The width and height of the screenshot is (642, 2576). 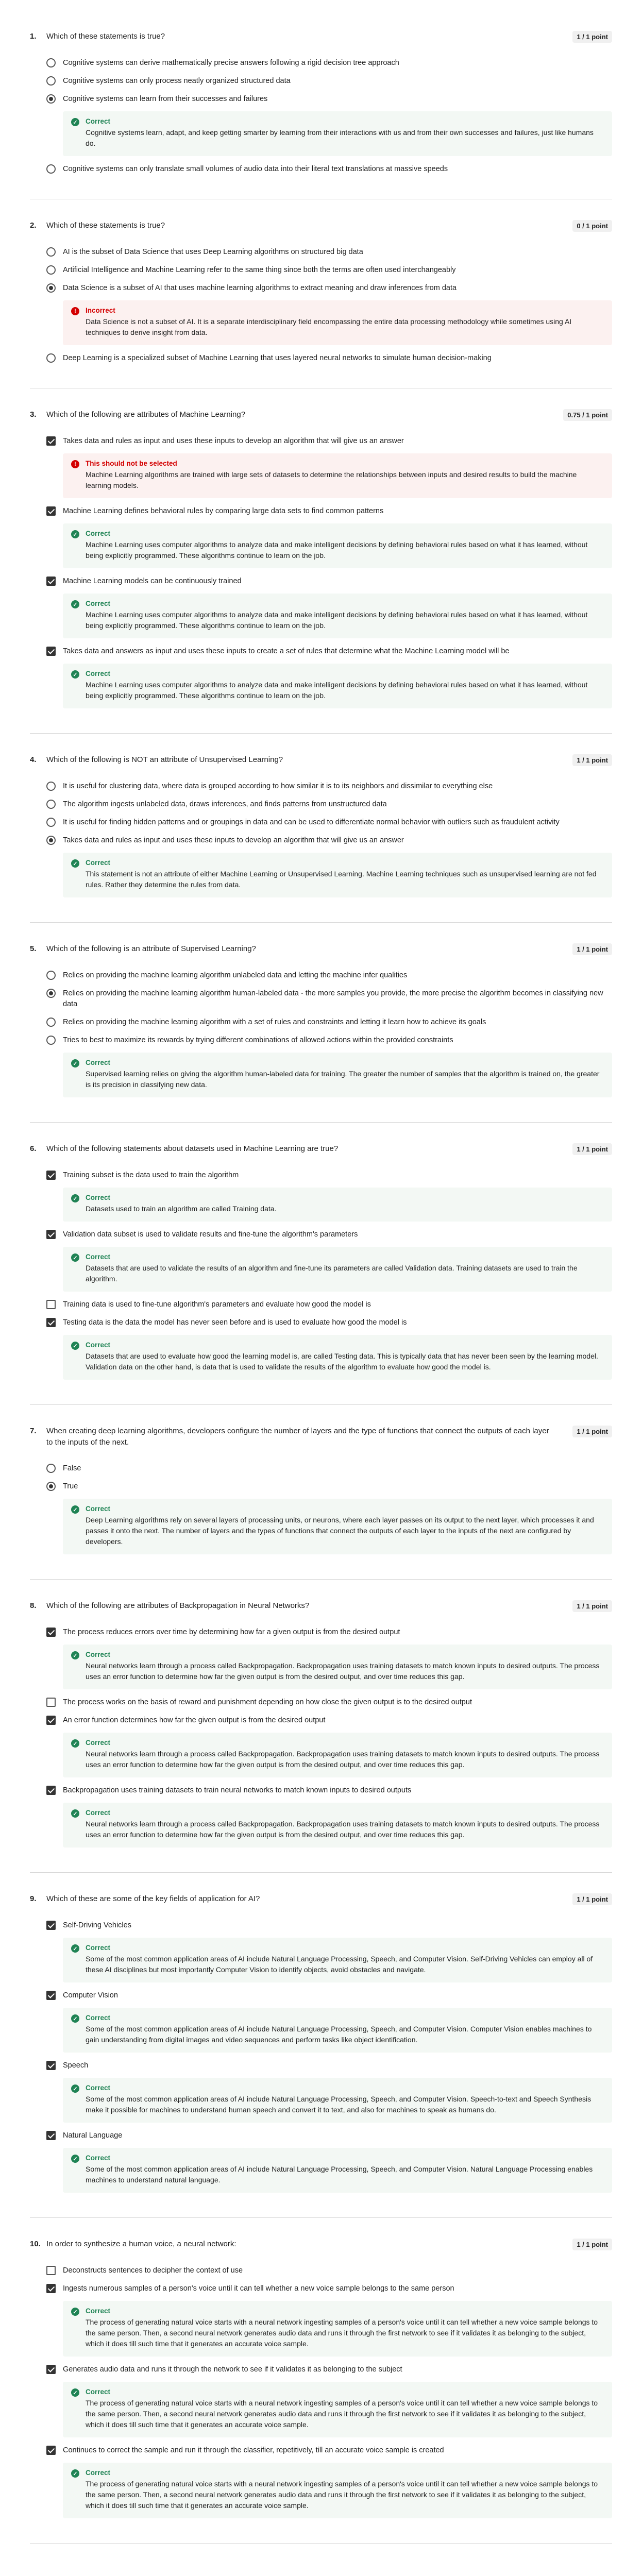 I want to click on question-text: Which of these statements is true?, so click(x=106, y=225).